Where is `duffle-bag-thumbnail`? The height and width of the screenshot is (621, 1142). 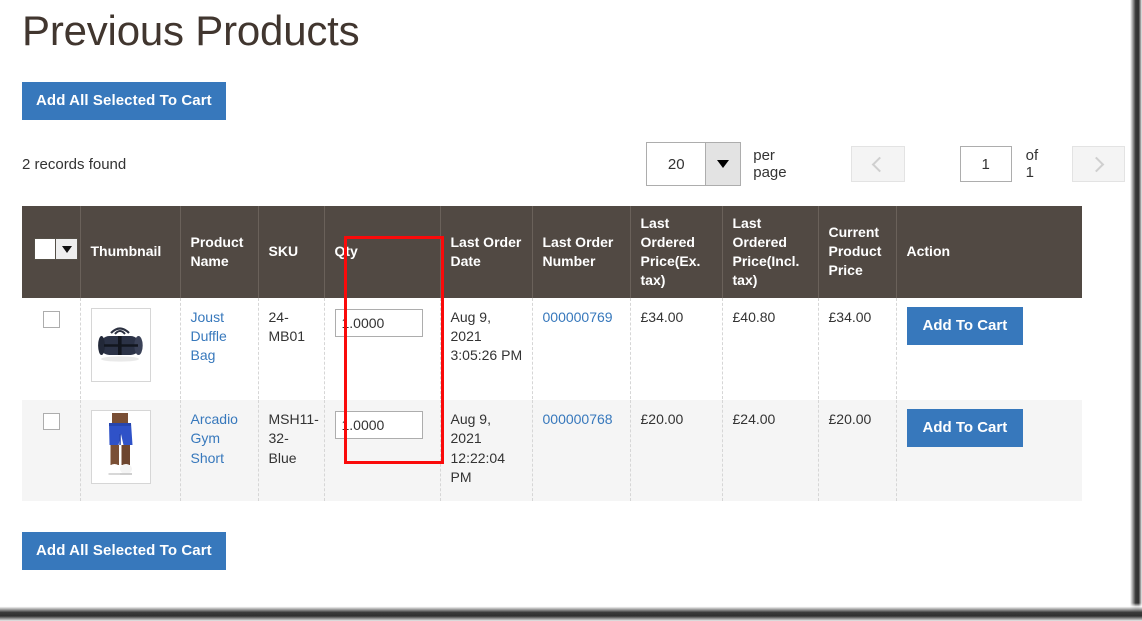
duffle-bag-thumbnail is located at coordinates (120, 344).